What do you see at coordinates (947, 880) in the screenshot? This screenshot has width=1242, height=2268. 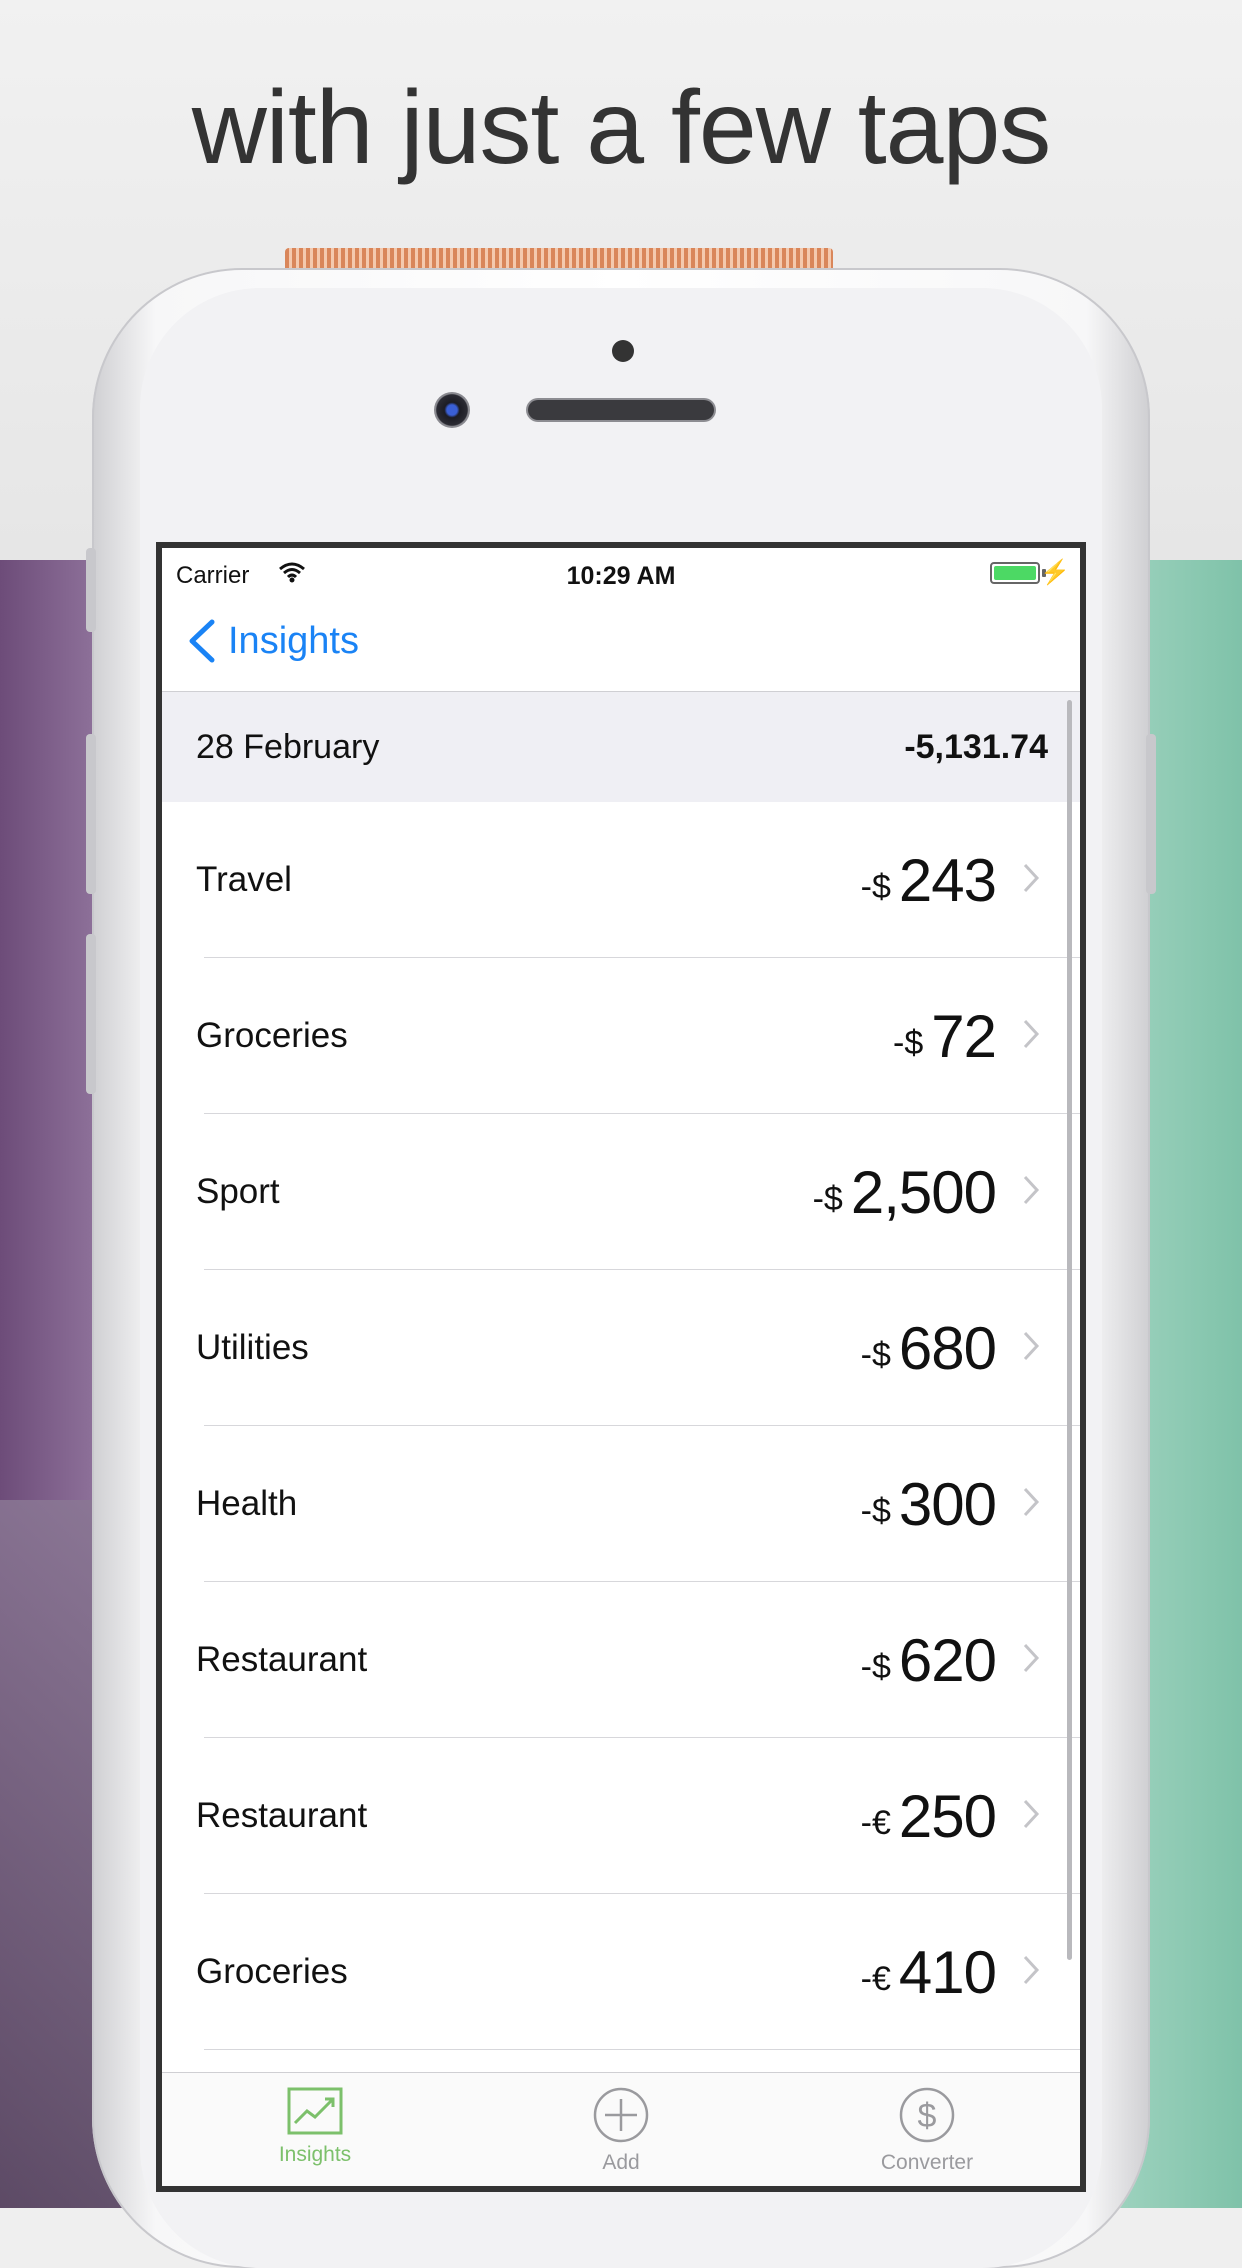 I see `row-value: 243` at bounding box center [947, 880].